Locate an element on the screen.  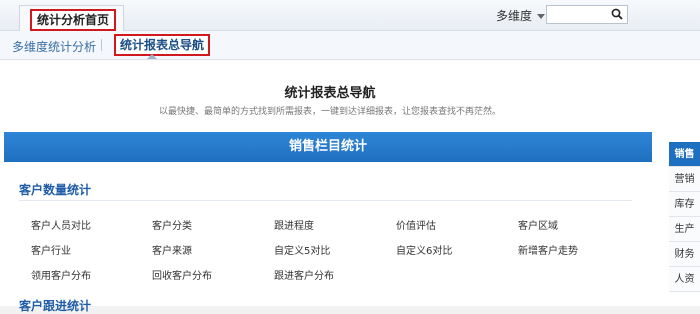
subnav-item-multi-dimension: 多维度统计分析 is located at coordinates (54, 46).